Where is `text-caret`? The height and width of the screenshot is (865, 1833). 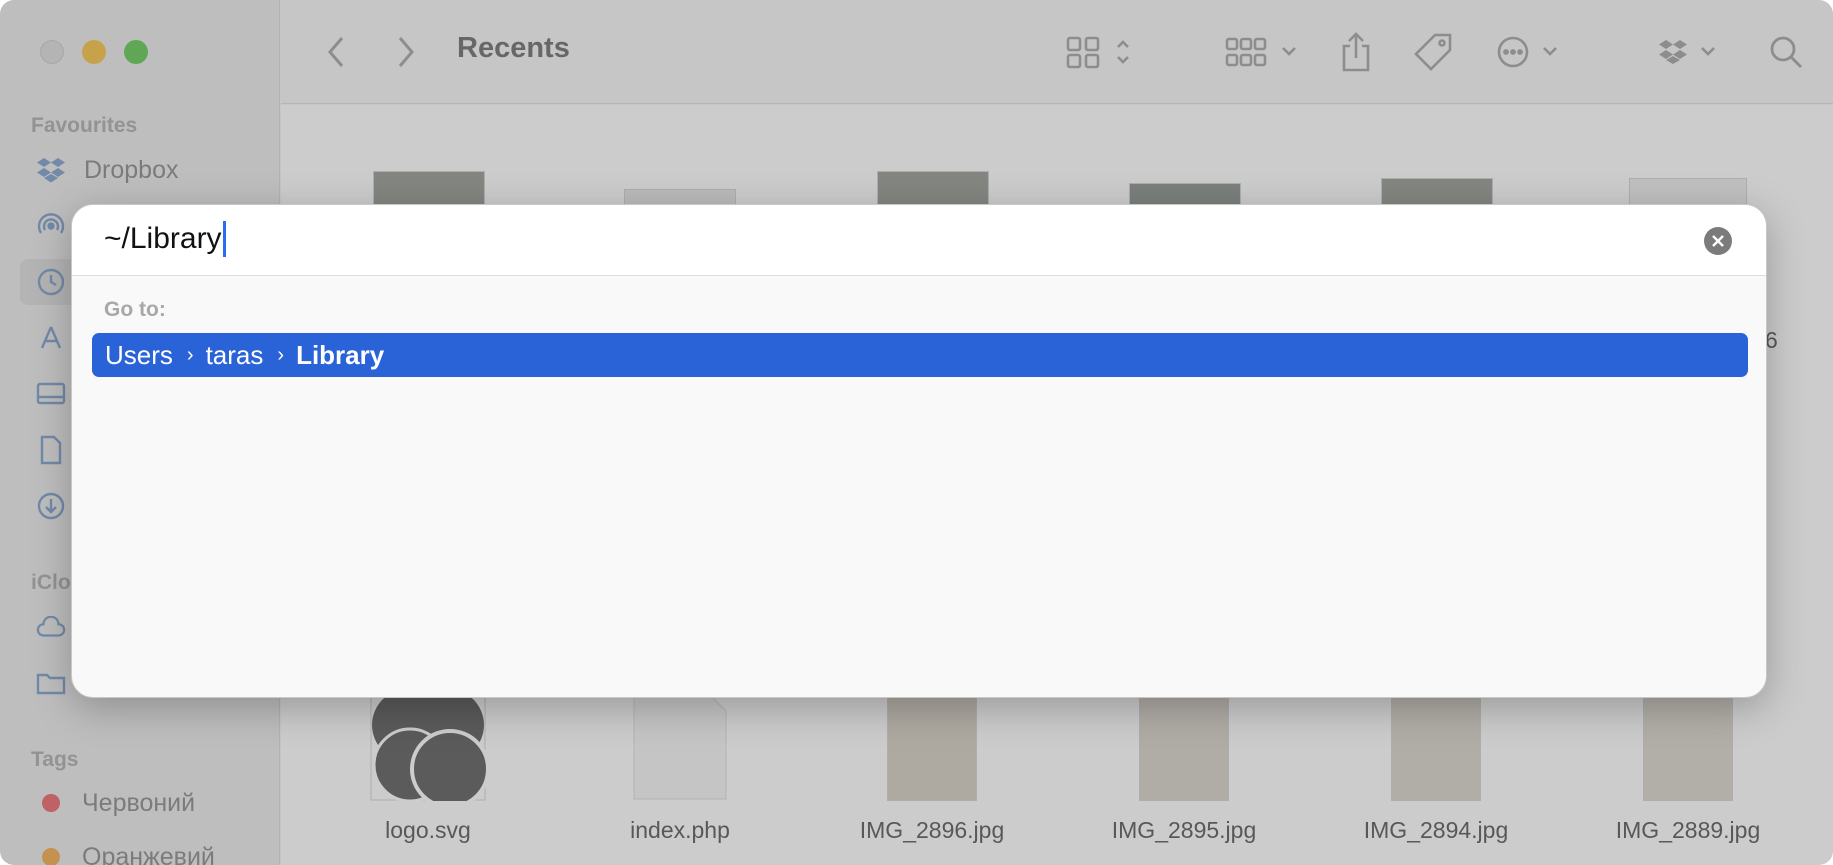
text-caret is located at coordinates (224, 239).